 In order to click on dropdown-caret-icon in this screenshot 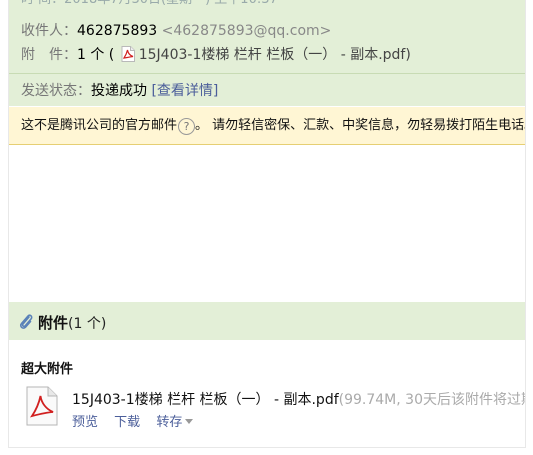, I will do `click(189, 421)`.